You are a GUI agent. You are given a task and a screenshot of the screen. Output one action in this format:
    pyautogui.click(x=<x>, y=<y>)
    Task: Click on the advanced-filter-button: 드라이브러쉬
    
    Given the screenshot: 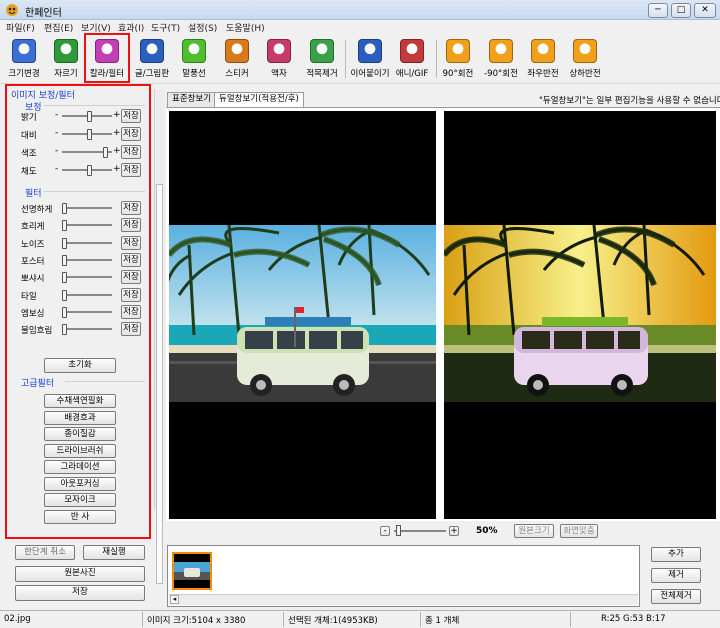 What is the action you would take?
    pyautogui.click(x=80, y=450)
    